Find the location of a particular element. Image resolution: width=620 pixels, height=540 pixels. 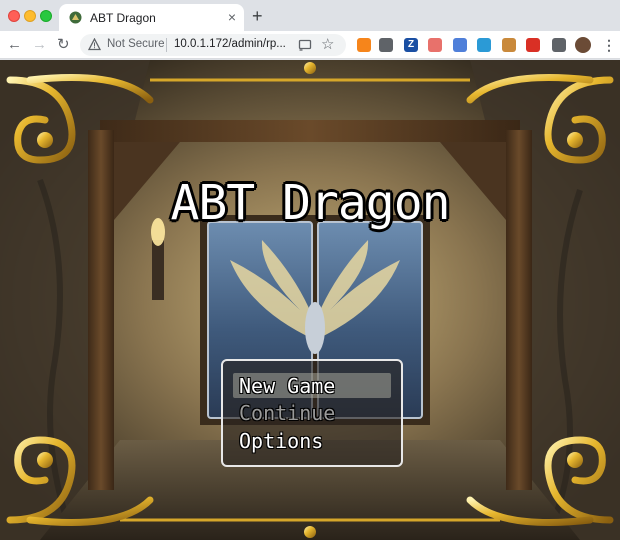

continue-option: Continue is located at coordinates (287, 413).